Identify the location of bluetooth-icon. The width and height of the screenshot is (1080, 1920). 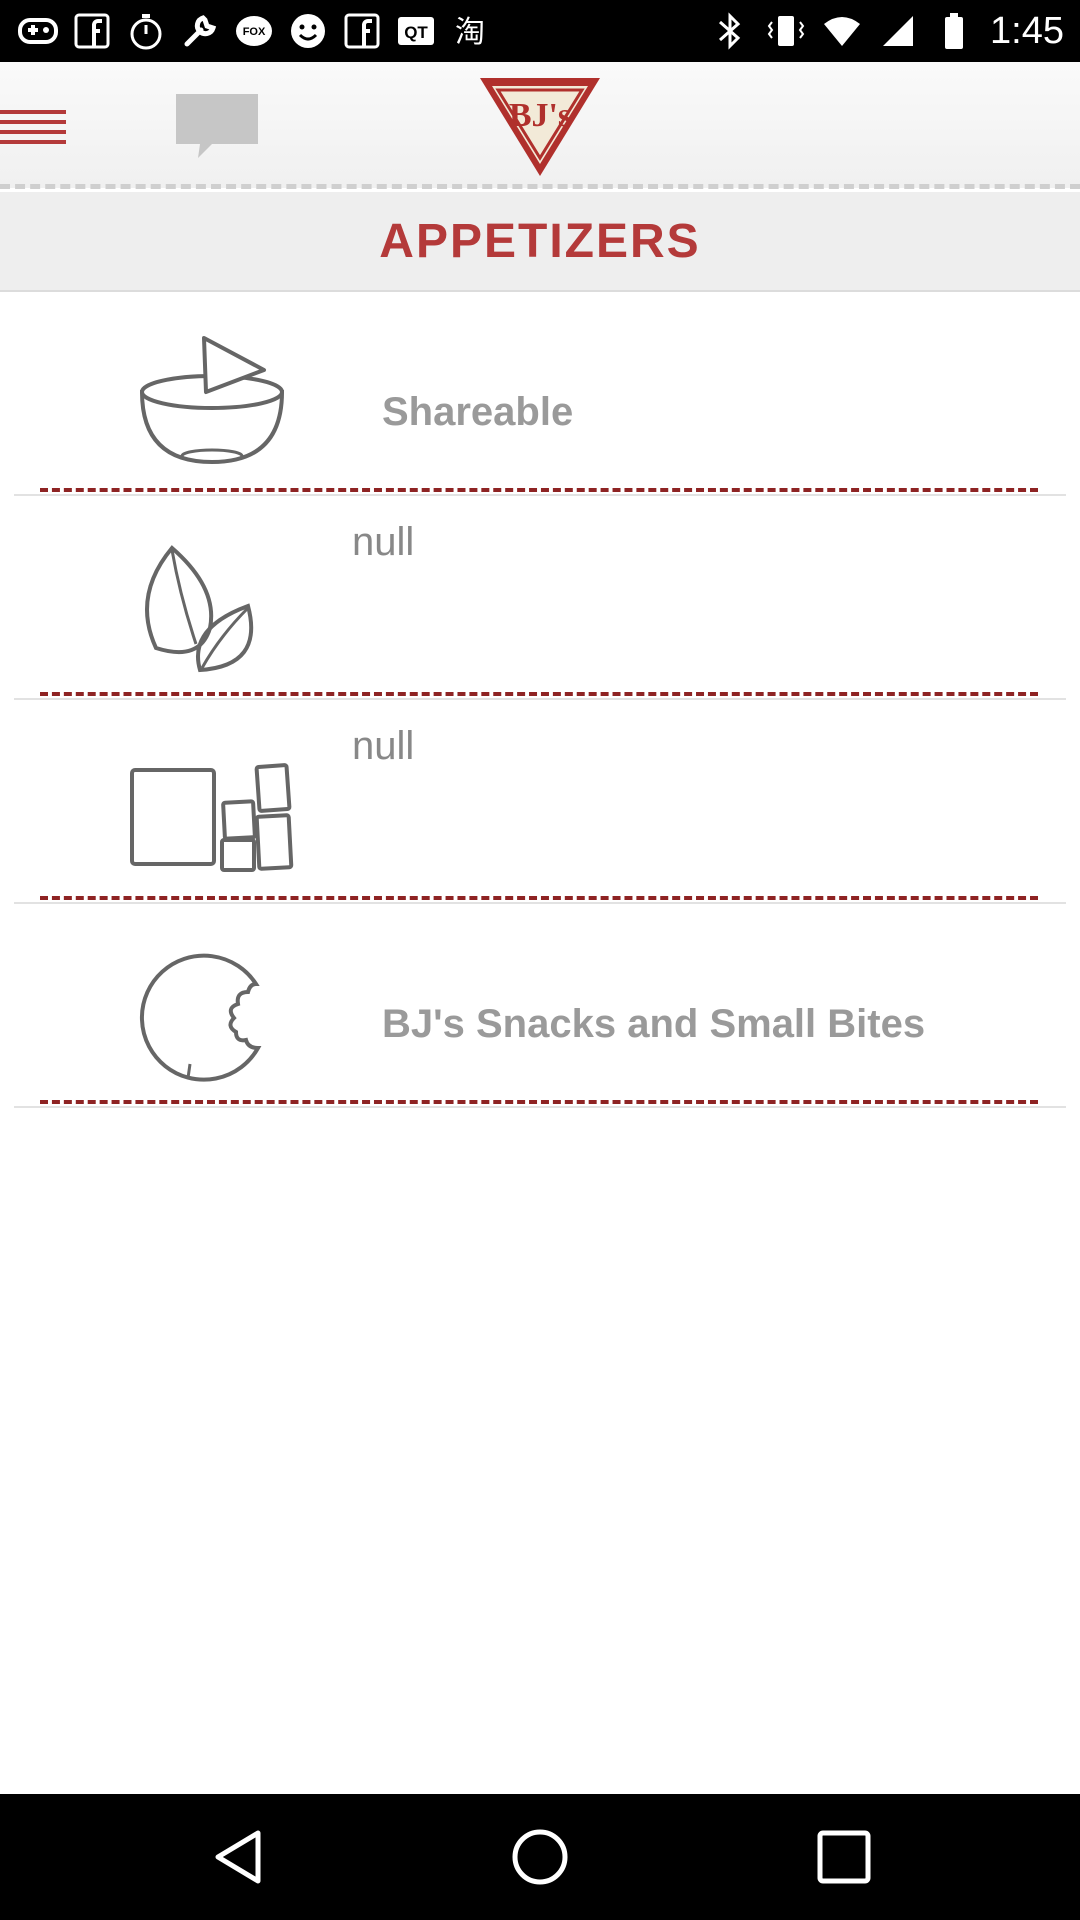
(730, 31).